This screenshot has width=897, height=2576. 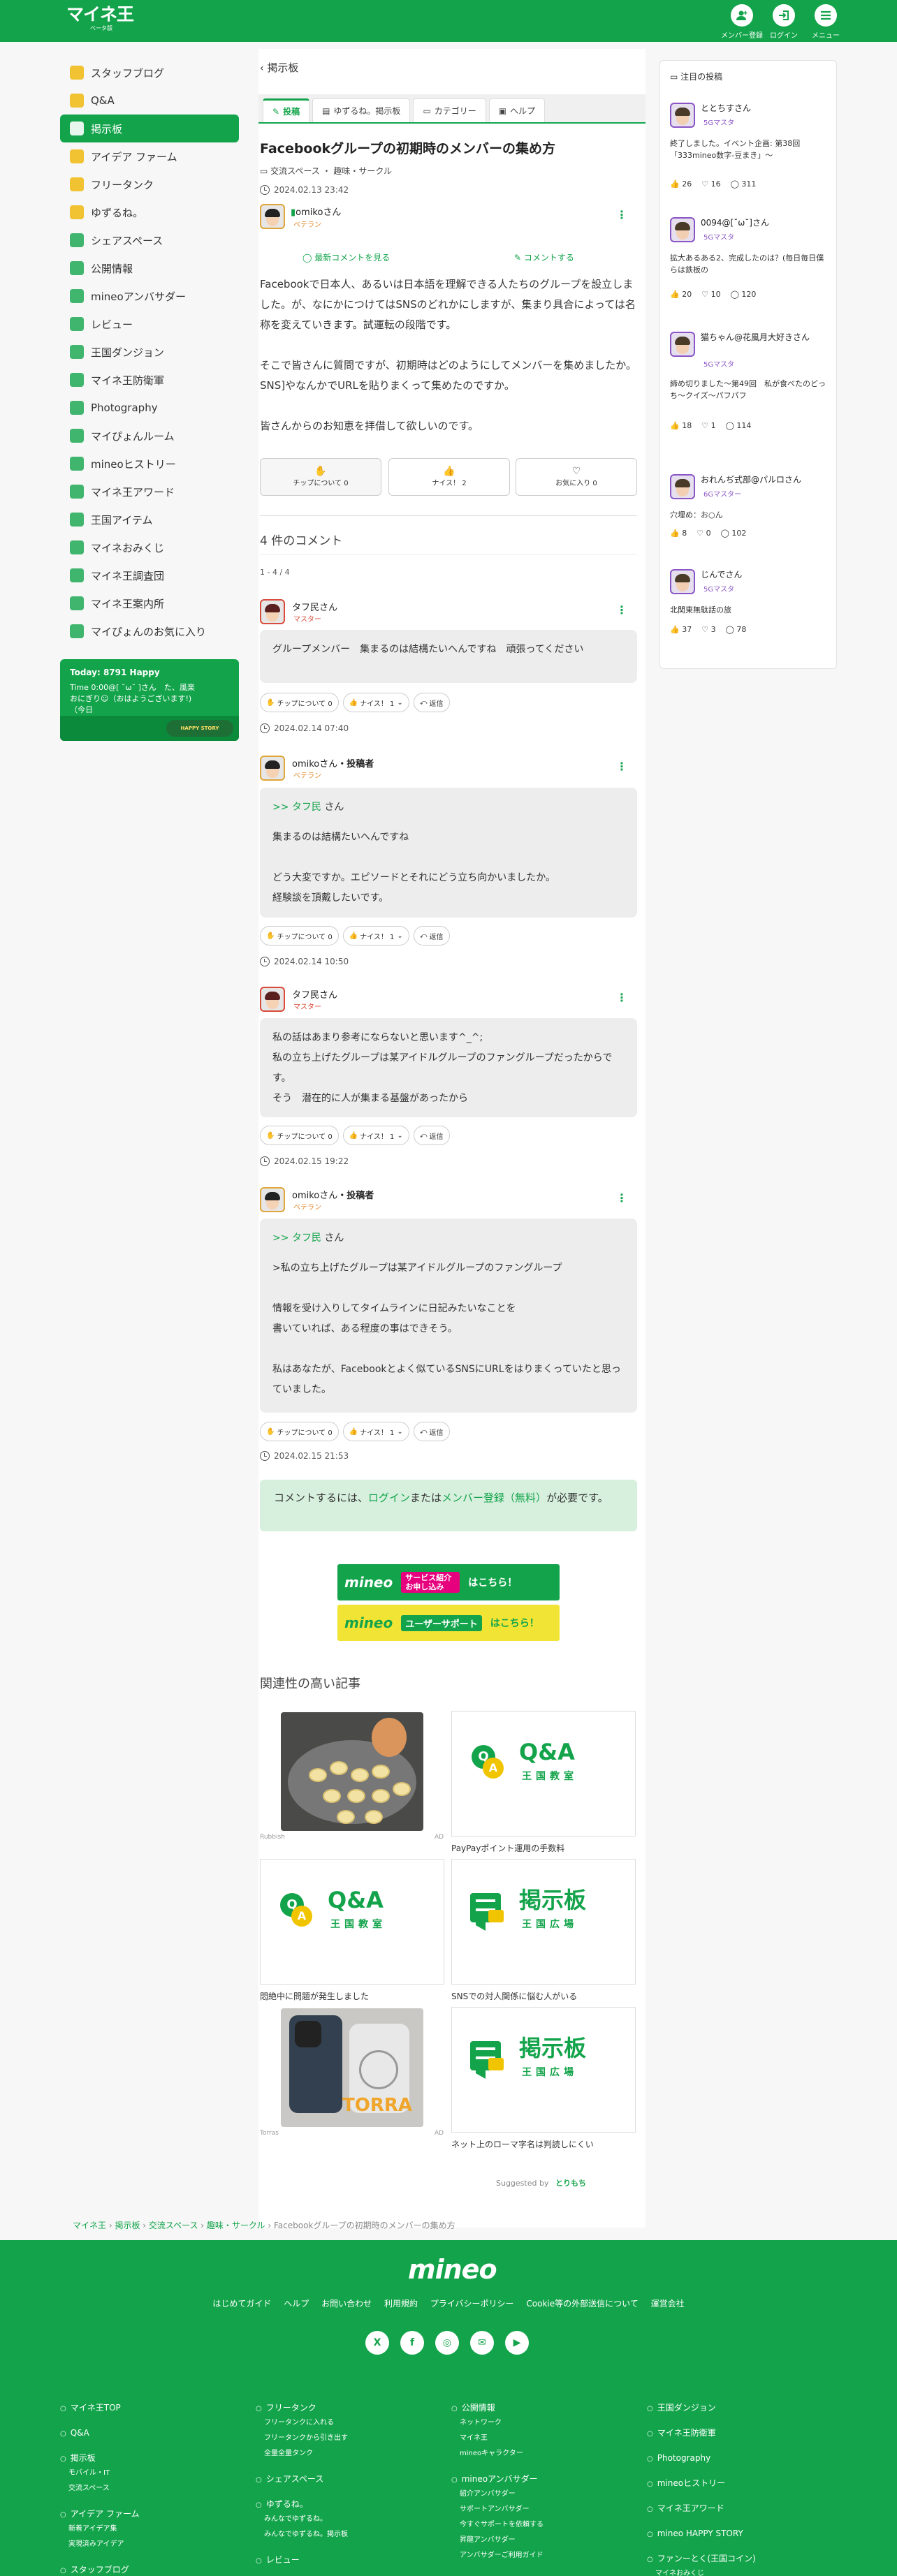 I want to click on footer-link: マイネ王防衛軍, so click(x=701, y=2434).